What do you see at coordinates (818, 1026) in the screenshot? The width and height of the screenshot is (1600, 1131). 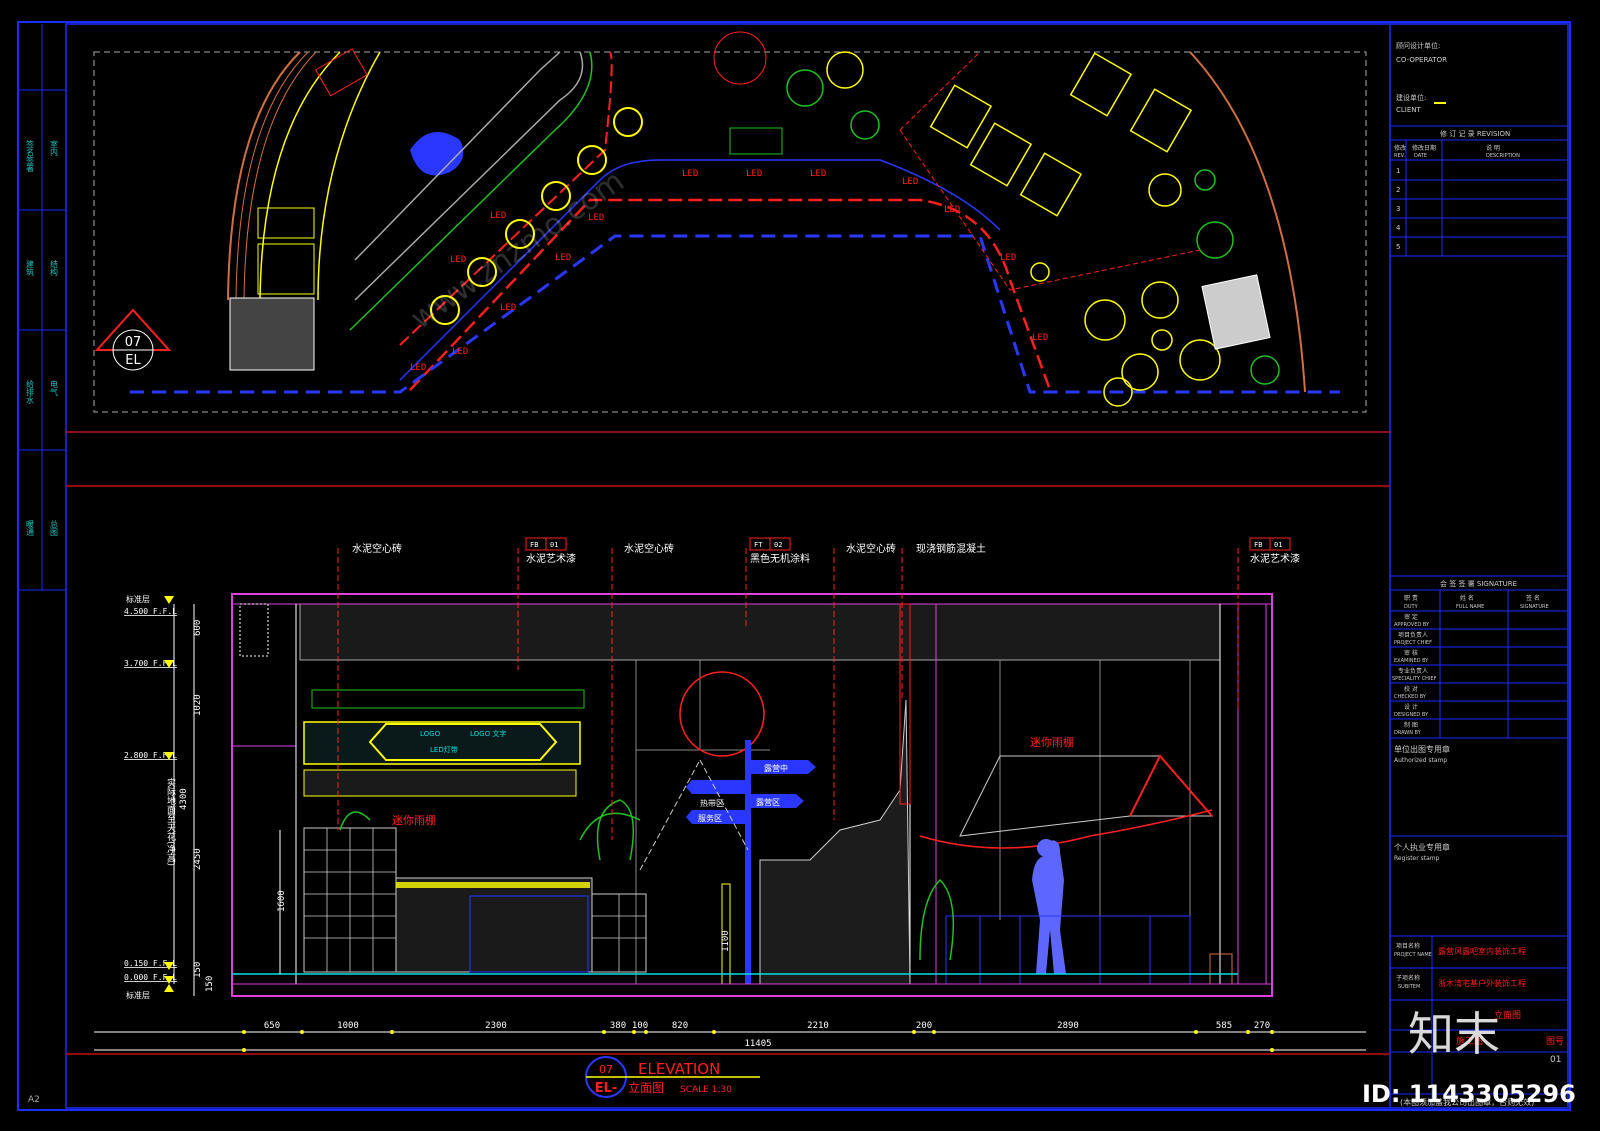 I see `hdim-7: 2210` at bounding box center [818, 1026].